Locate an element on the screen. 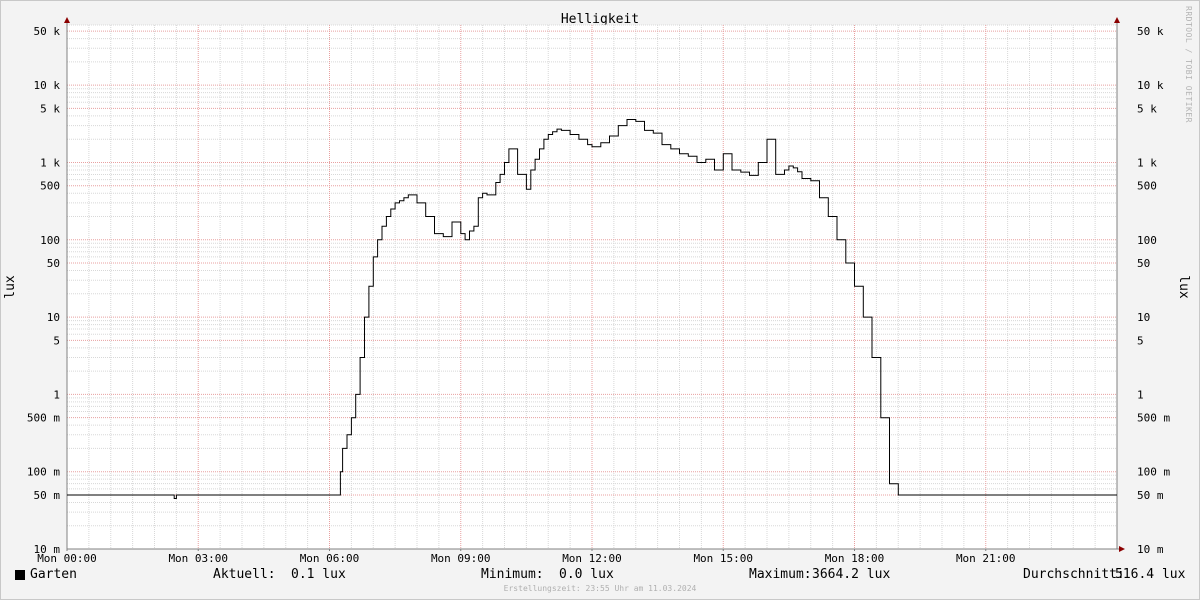 This screenshot has height=600, width=1200. y-tick-label-right: 5 k is located at coordinates (1147, 108).